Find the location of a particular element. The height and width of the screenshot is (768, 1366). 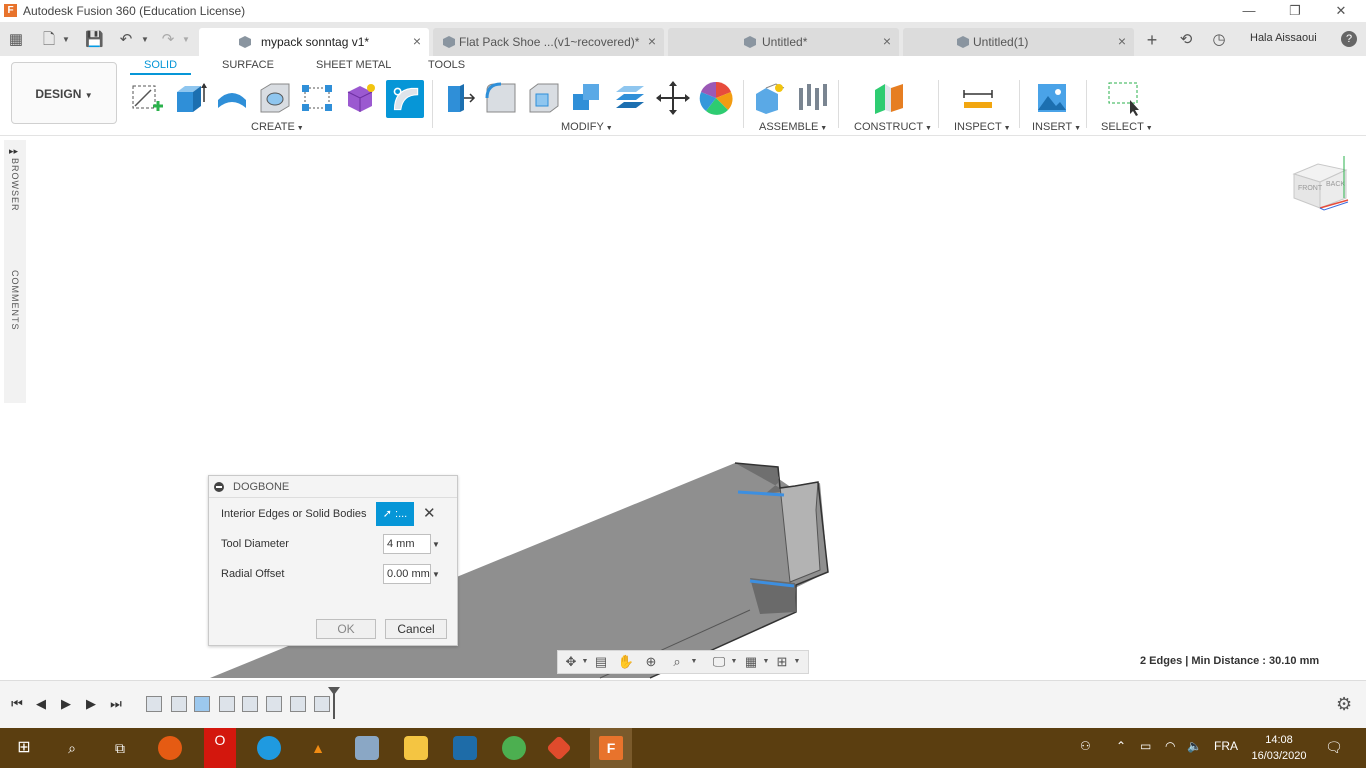

close-window-button: ✕ is located at coordinates (1341, 11).